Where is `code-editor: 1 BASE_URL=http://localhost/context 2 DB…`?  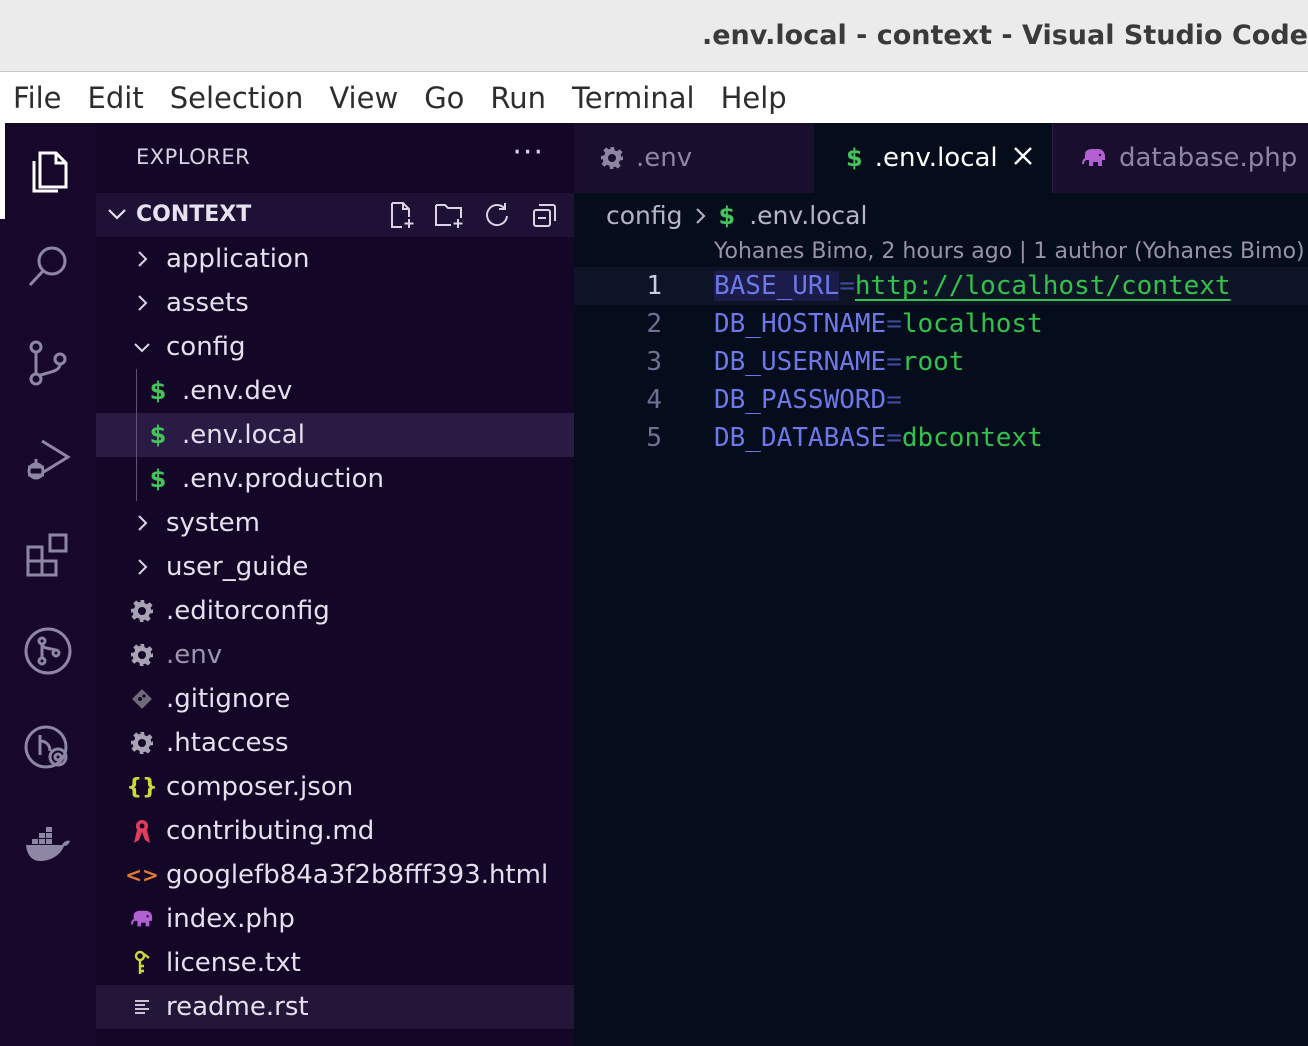
code-editor: 1 BASE_URL=http://localhost/context 2 DB… is located at coordinates (941, 362).